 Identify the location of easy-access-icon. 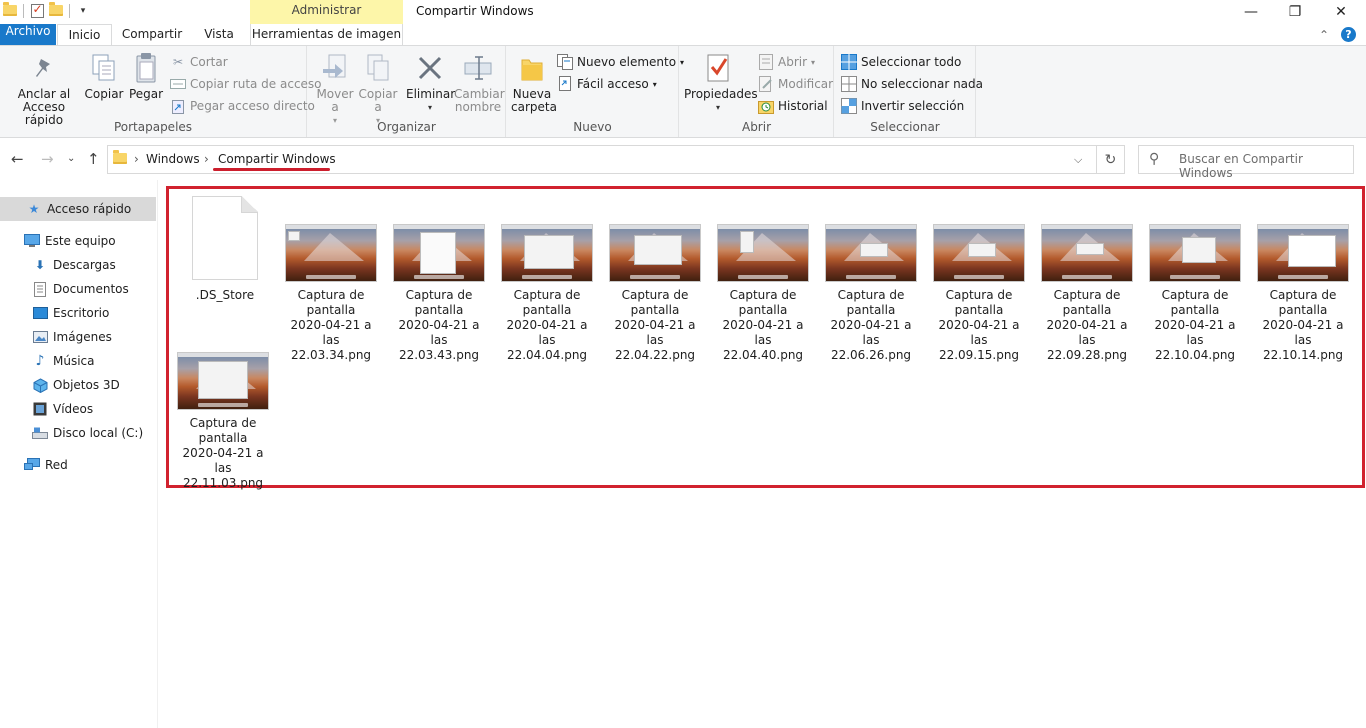
(565, 84).